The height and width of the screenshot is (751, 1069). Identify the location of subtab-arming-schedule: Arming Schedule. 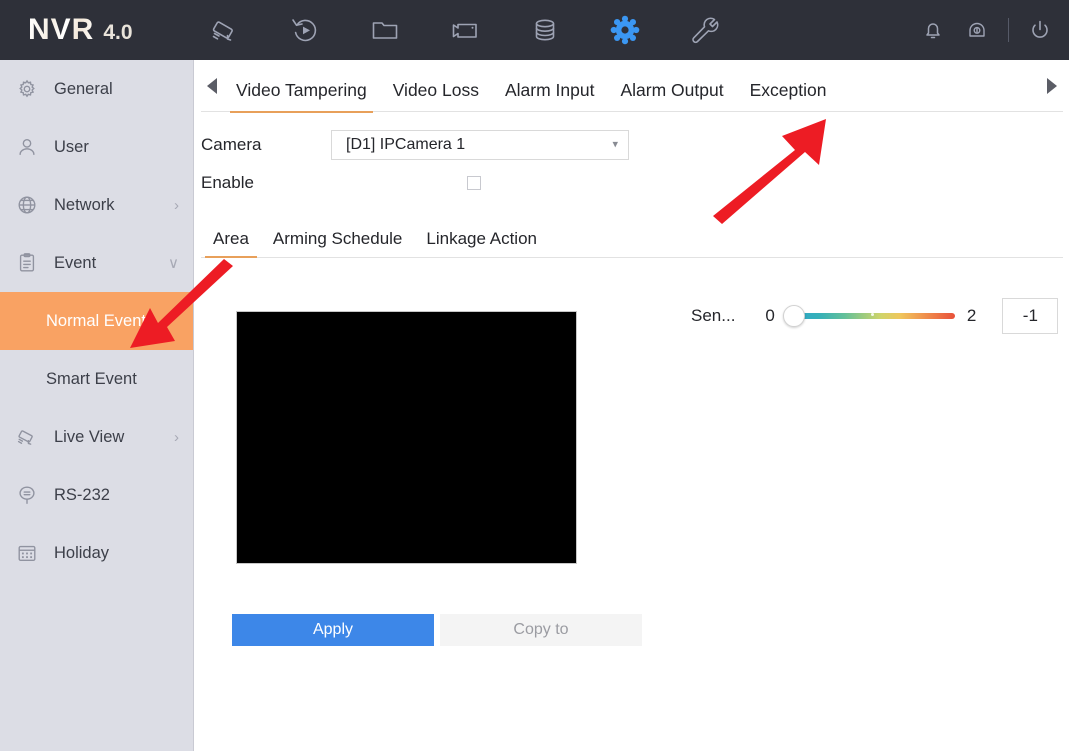
(337, 243).